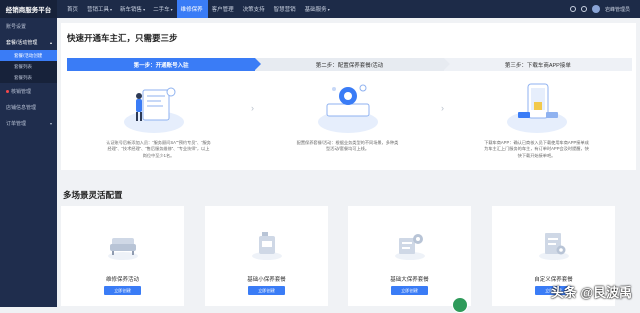  I want to click on nav-basic-services: 基础服务▾, so click(317, 9).